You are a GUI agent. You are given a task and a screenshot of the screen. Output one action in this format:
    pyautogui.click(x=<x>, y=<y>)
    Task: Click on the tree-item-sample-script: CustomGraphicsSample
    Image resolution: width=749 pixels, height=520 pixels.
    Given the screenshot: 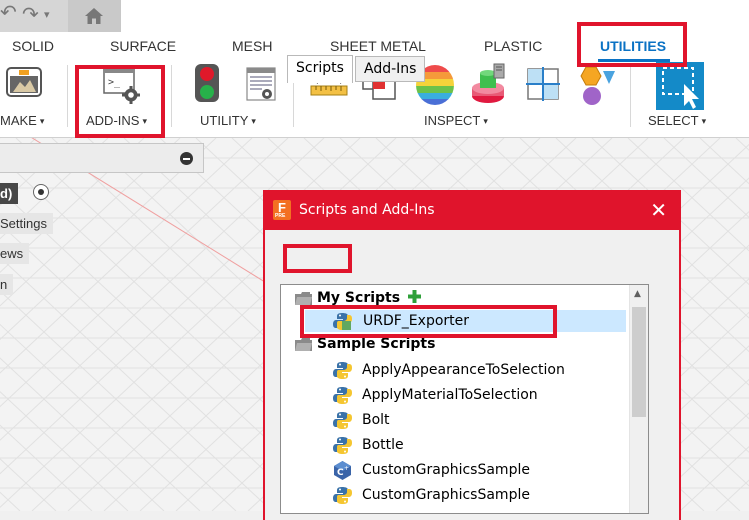 What is the action you would take?
    pyautogui.click(x=478, y=495)
    